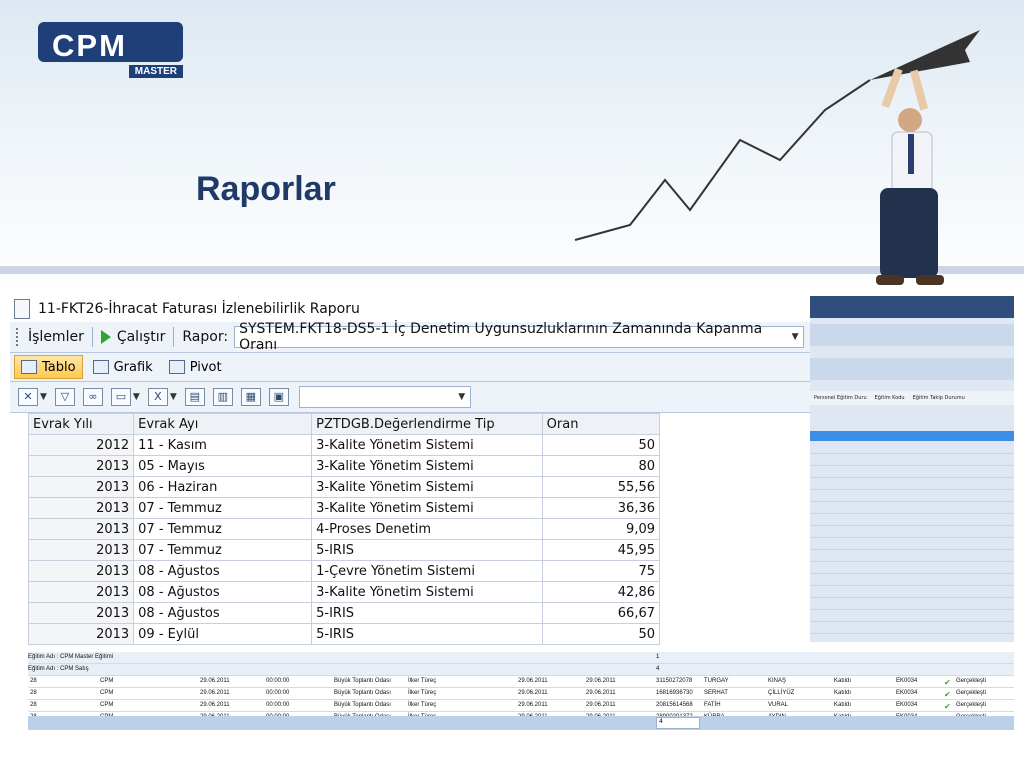 This screenshot has height=768, width=1024. What do you see at coordinates (344, 445) in the screenshot?
I see `table-row: 2012 11 - Kasım 3-Kalite Yönetim Sistemi 50` at bounding box center [344, 445].